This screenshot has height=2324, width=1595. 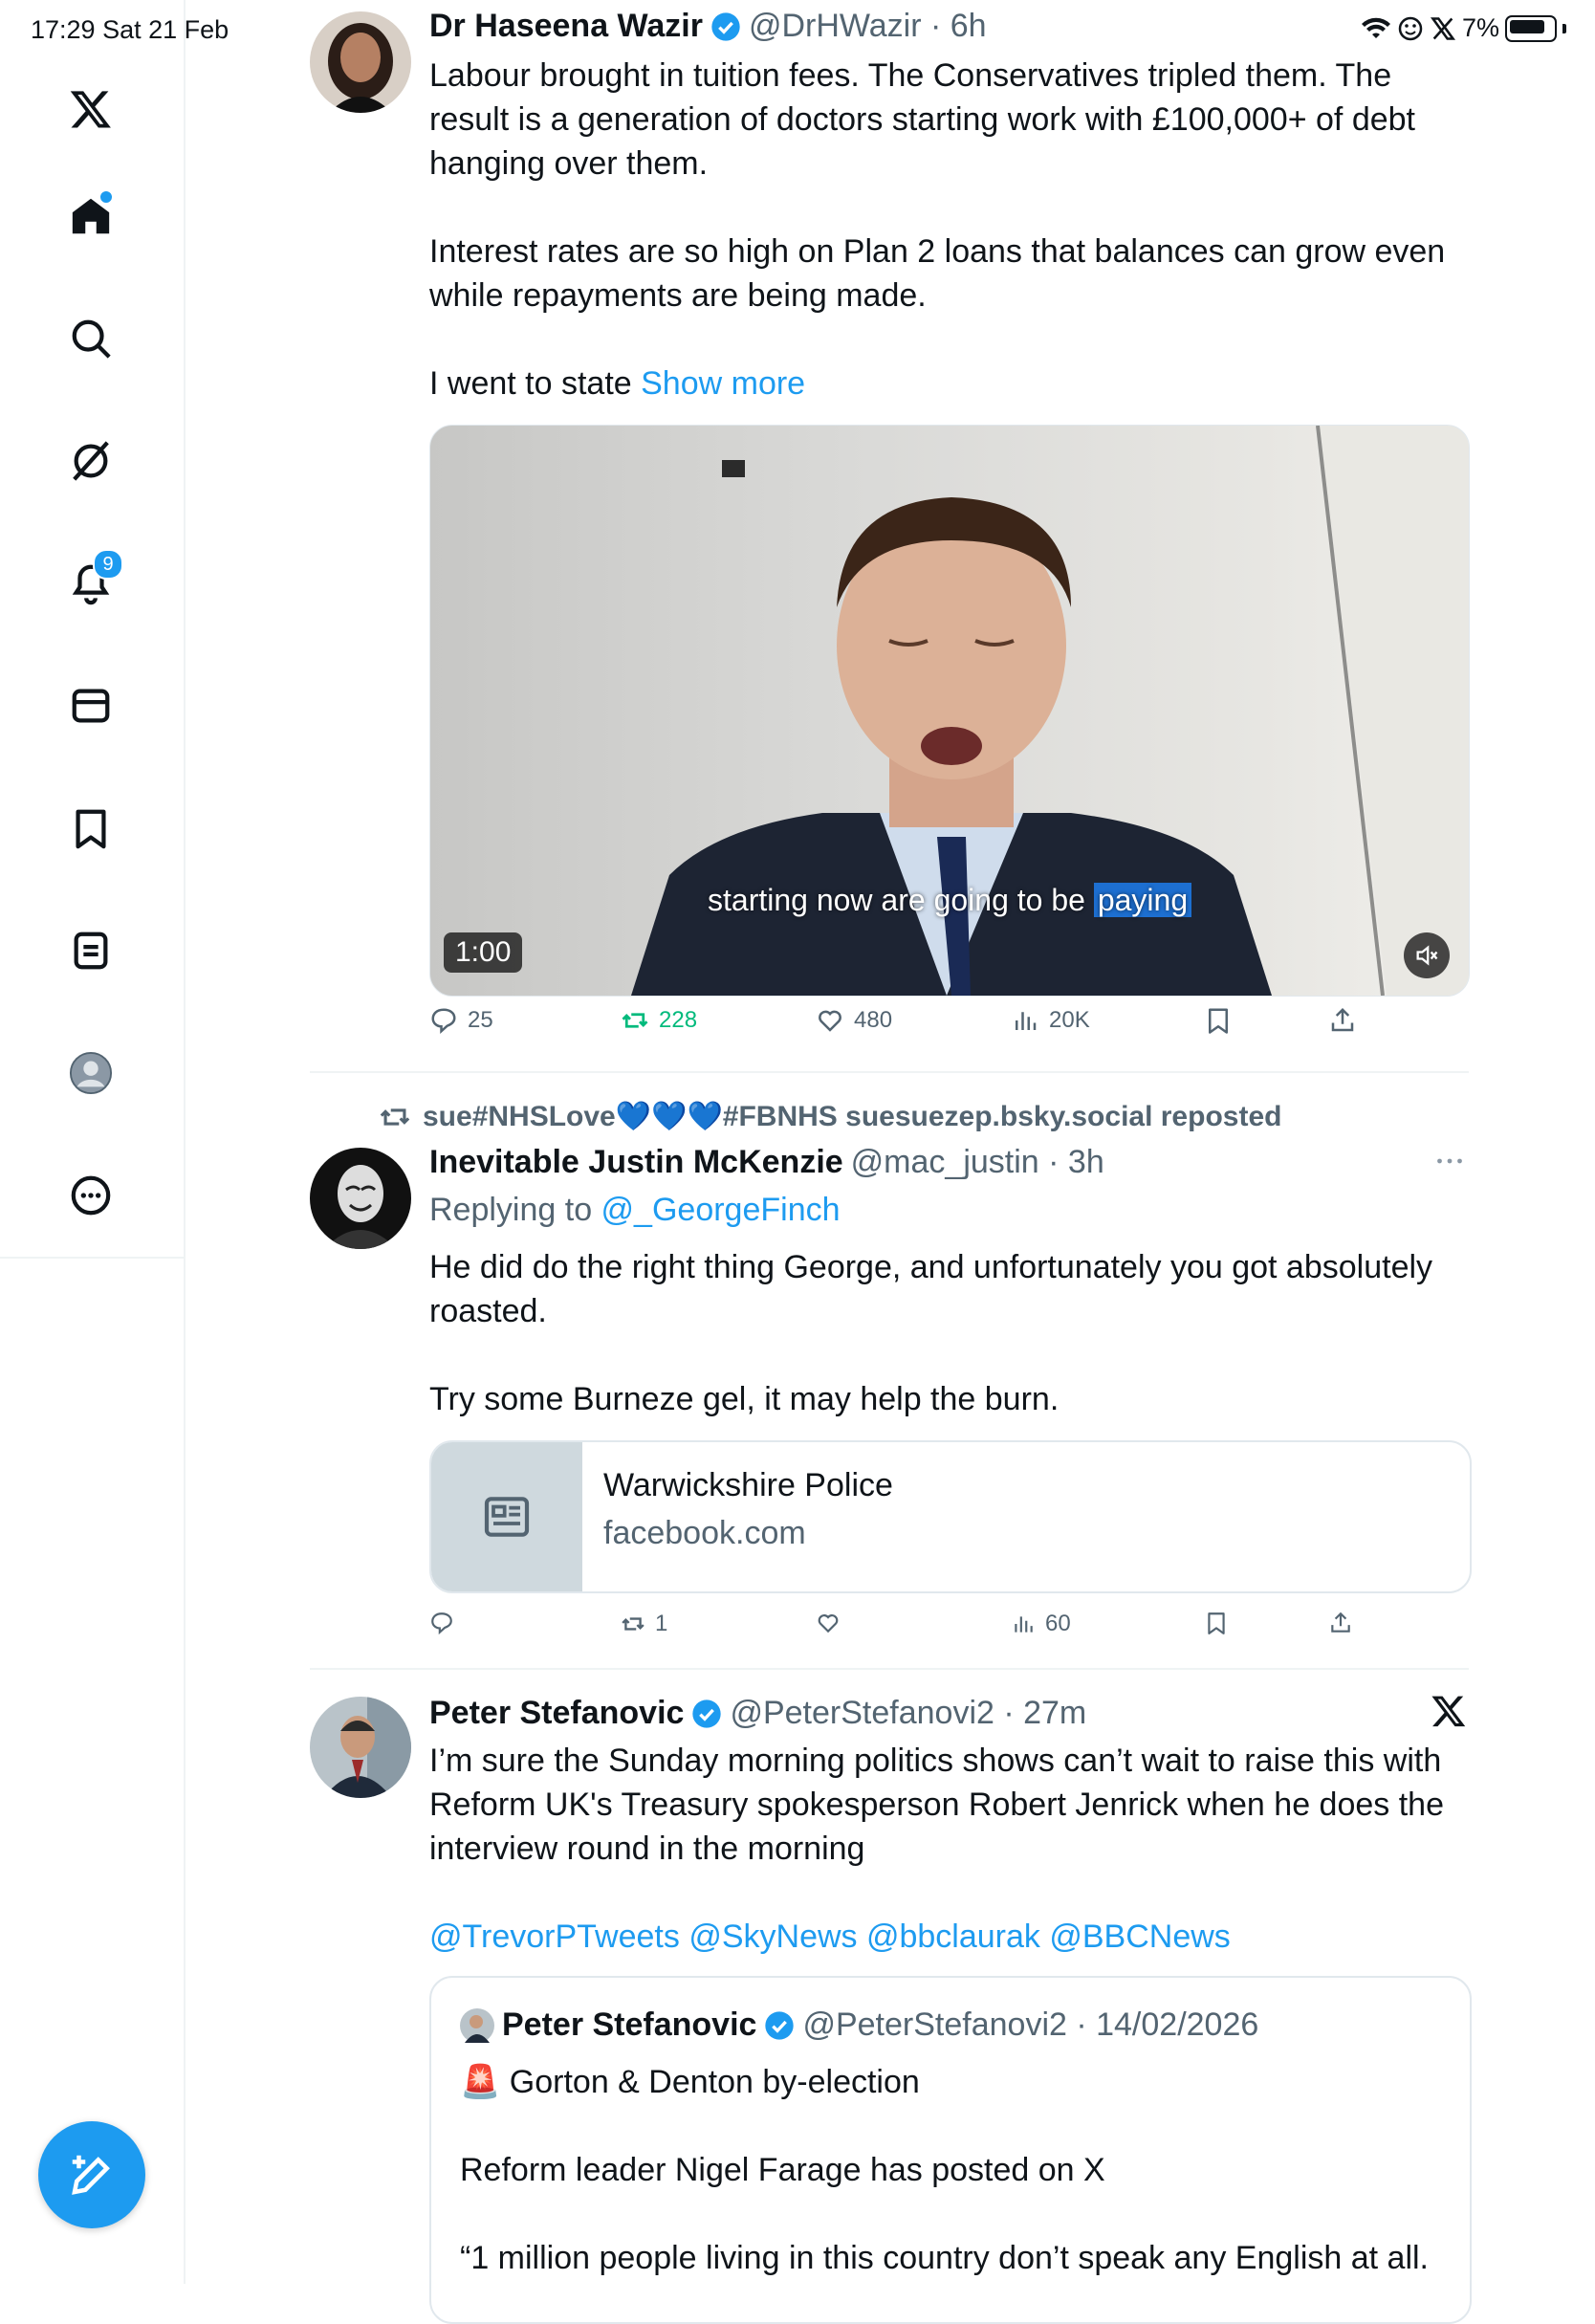 I want to click on tweet1-actions: 25 228 480 20K, so click(x=950, y=1030).